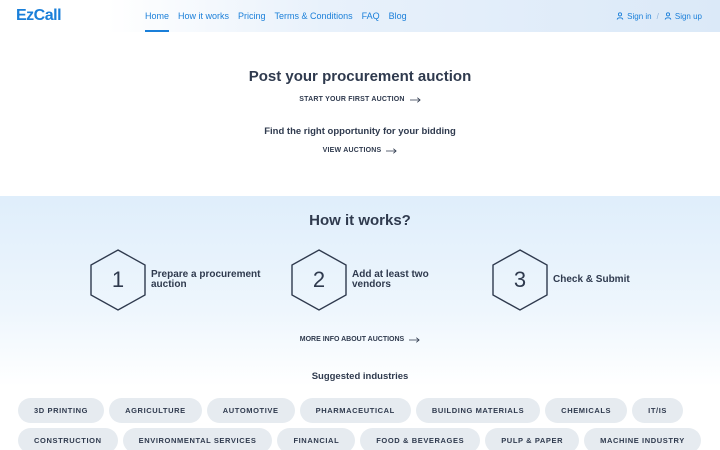 The width and height of the screenshot is (720, 450). I want to click on logo: EzCall, so click(39, 16).